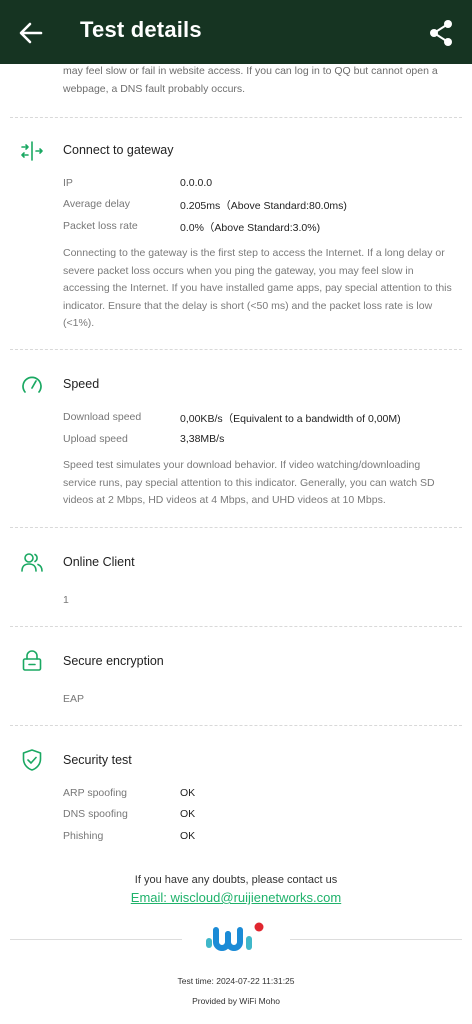  Describe the element at coordinates (102, 417) in the screenshot. I see `kv-key: Download speed` at that location.